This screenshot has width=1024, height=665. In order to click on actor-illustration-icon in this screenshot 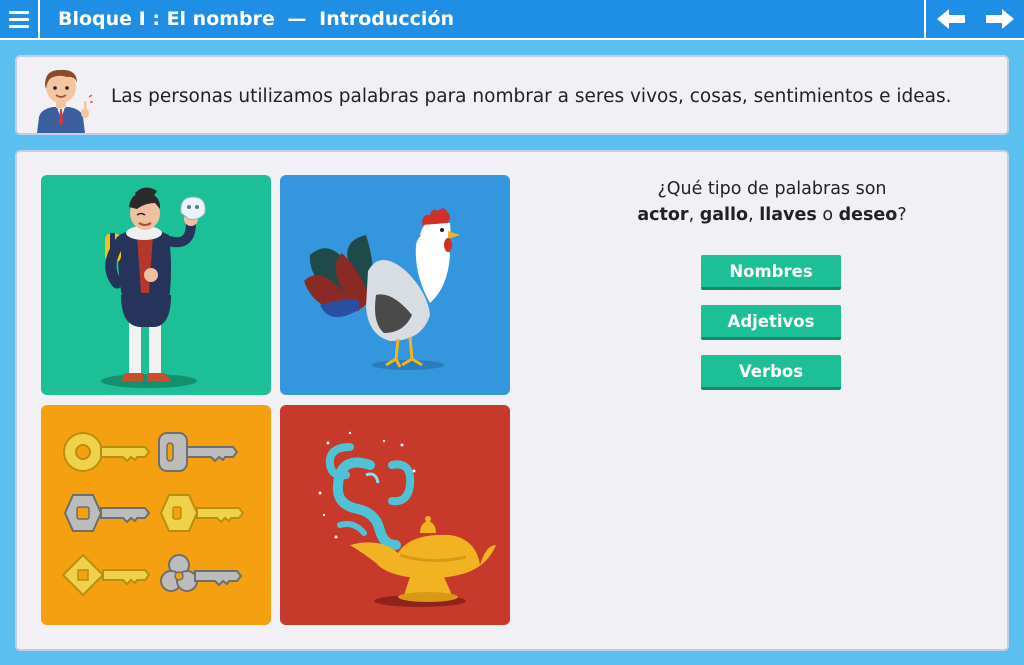, I will do `click(153, 287)`.